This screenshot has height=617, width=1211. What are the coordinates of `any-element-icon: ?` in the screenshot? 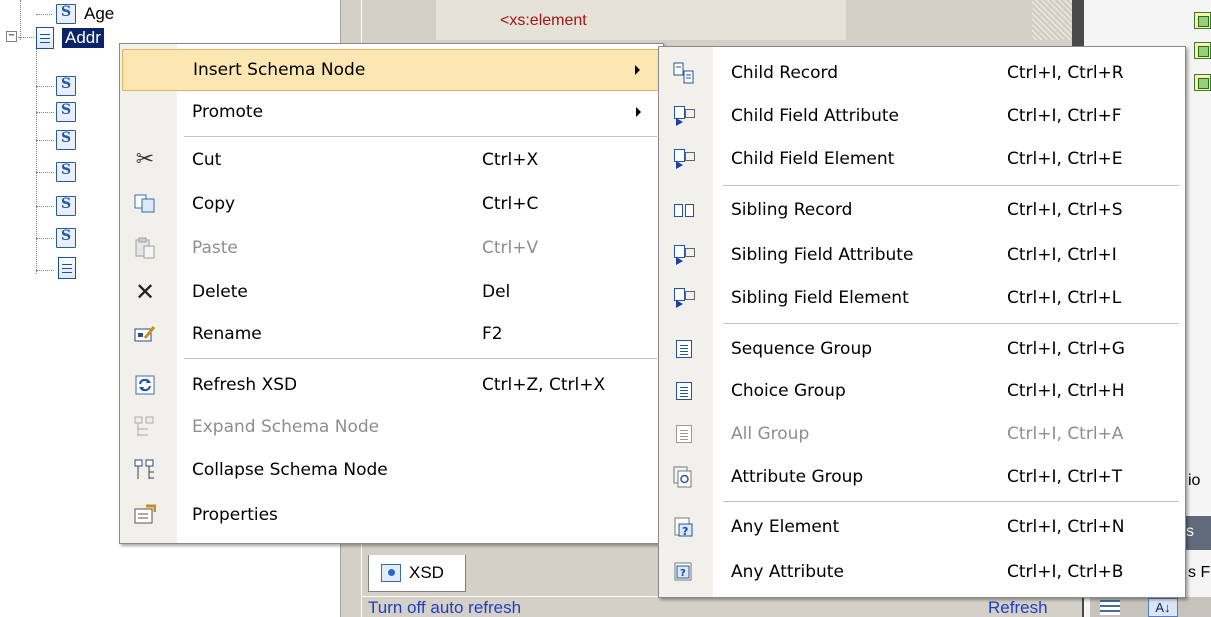 It's located at (684, 527).